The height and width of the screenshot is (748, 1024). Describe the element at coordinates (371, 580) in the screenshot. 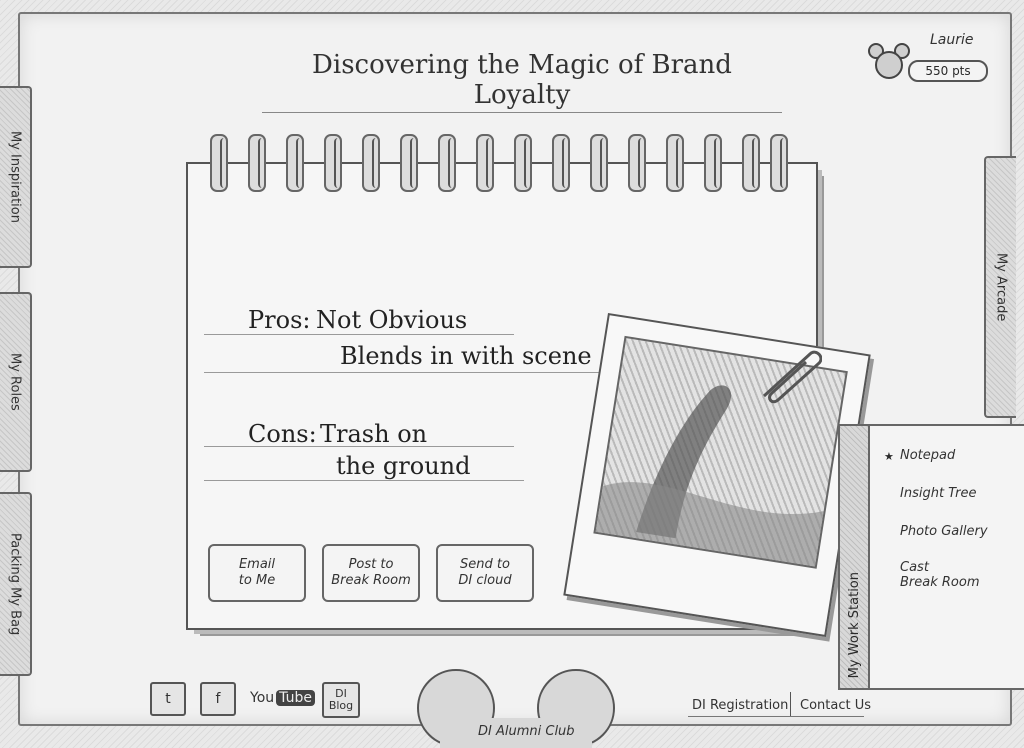

I see `button-line: Break Room` at that location.